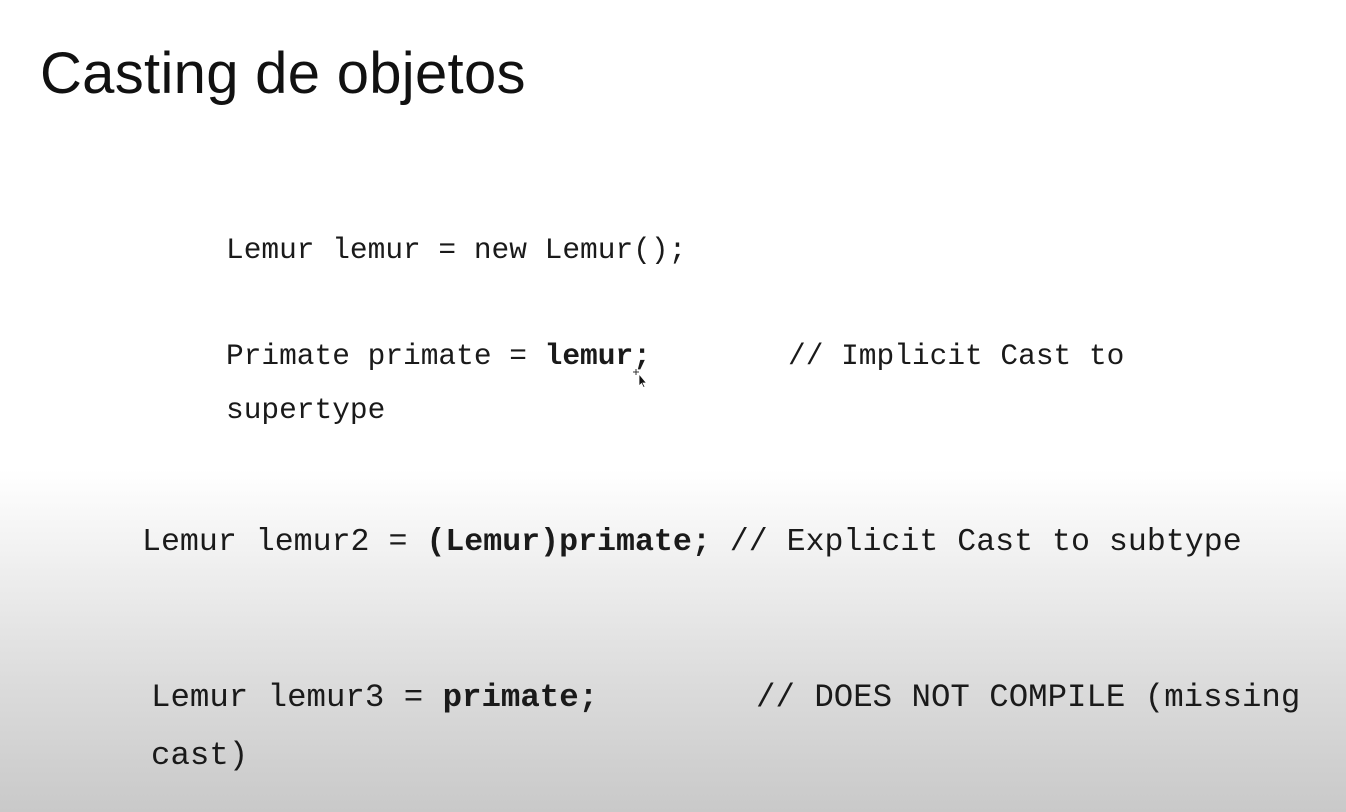  I want to click on comment-continuation-2: supertype, so click(306, 410).